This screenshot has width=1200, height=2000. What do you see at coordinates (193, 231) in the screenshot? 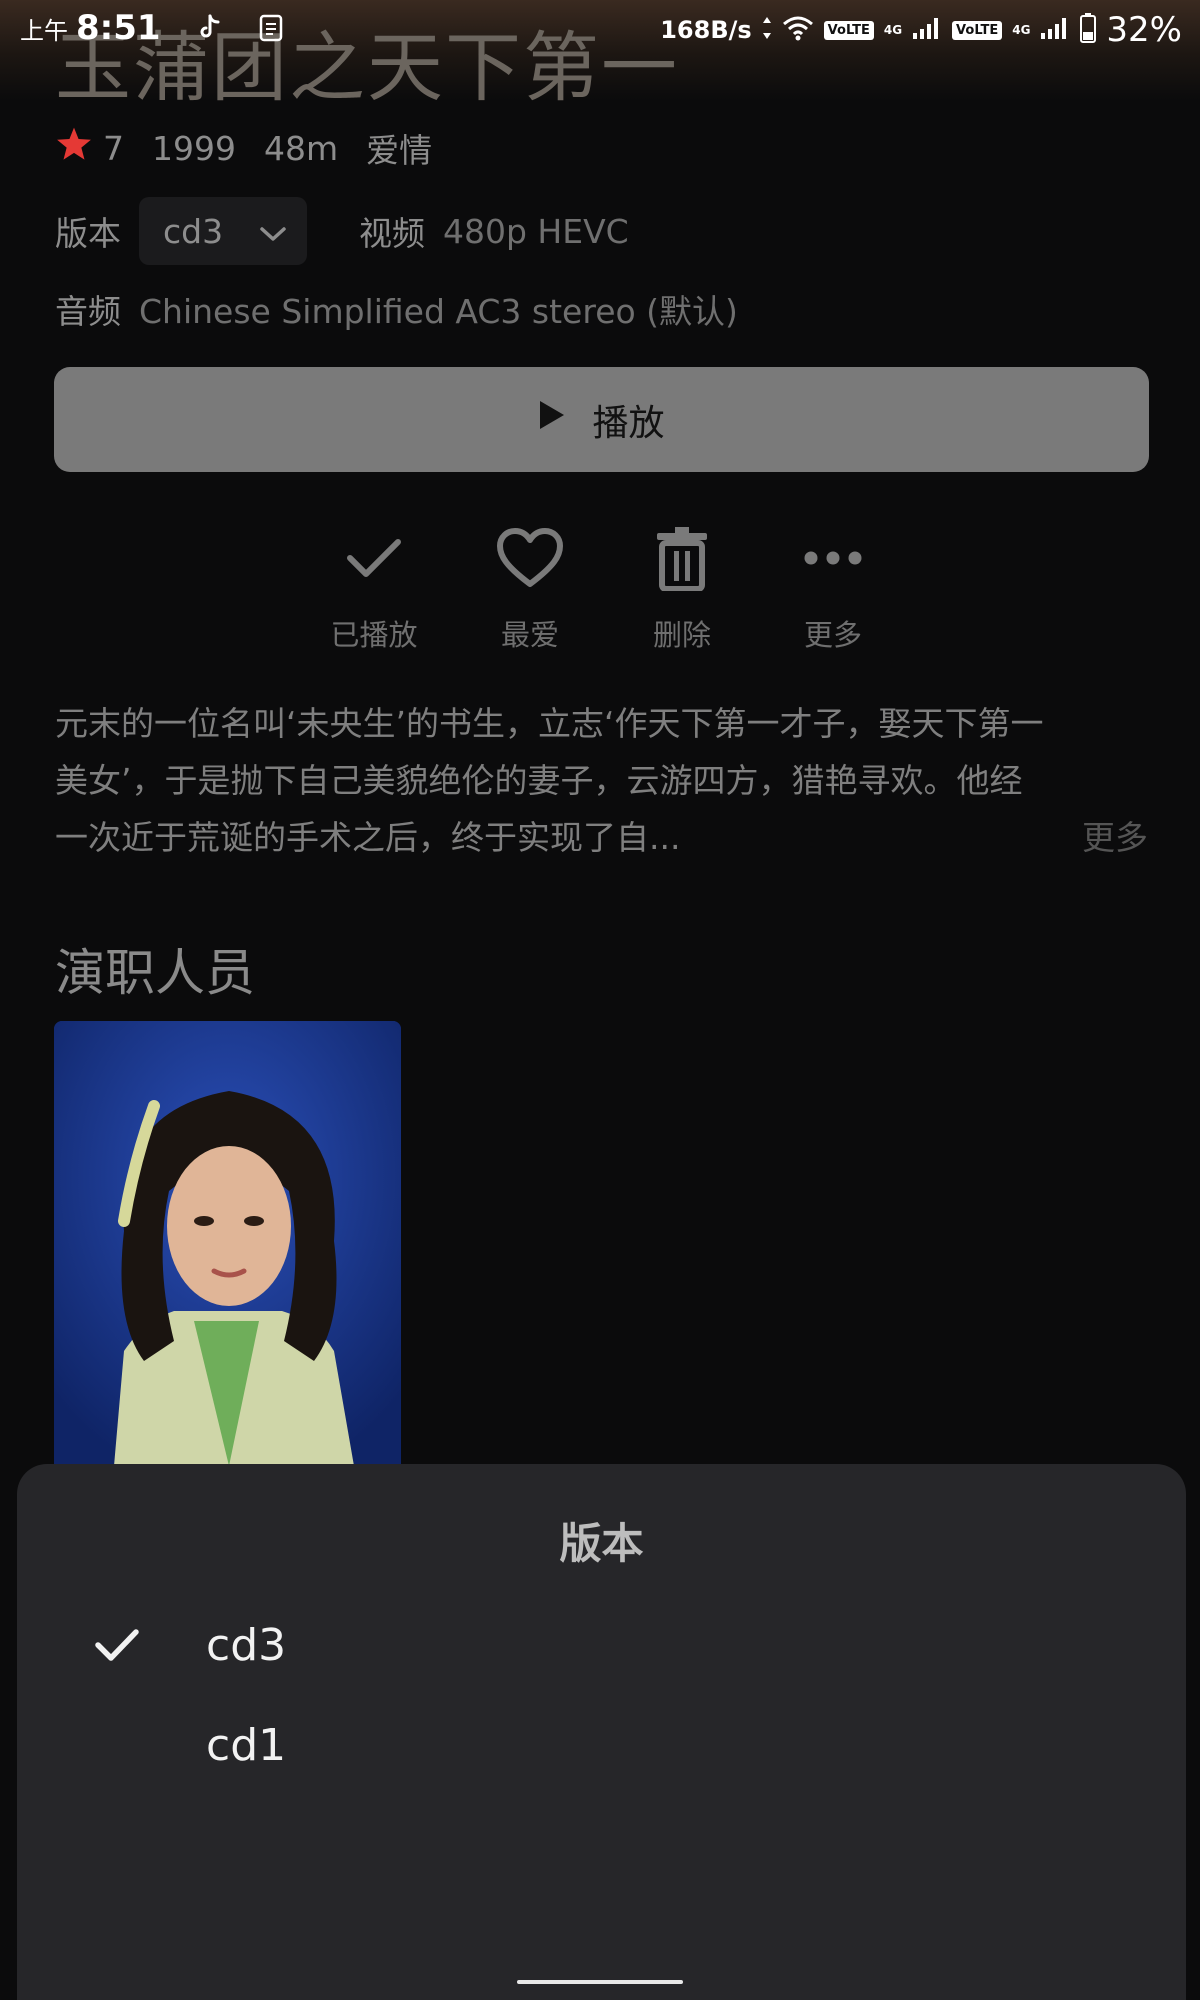
I see `version-dropdown-value: cd3` at bounding box center [193, 231].